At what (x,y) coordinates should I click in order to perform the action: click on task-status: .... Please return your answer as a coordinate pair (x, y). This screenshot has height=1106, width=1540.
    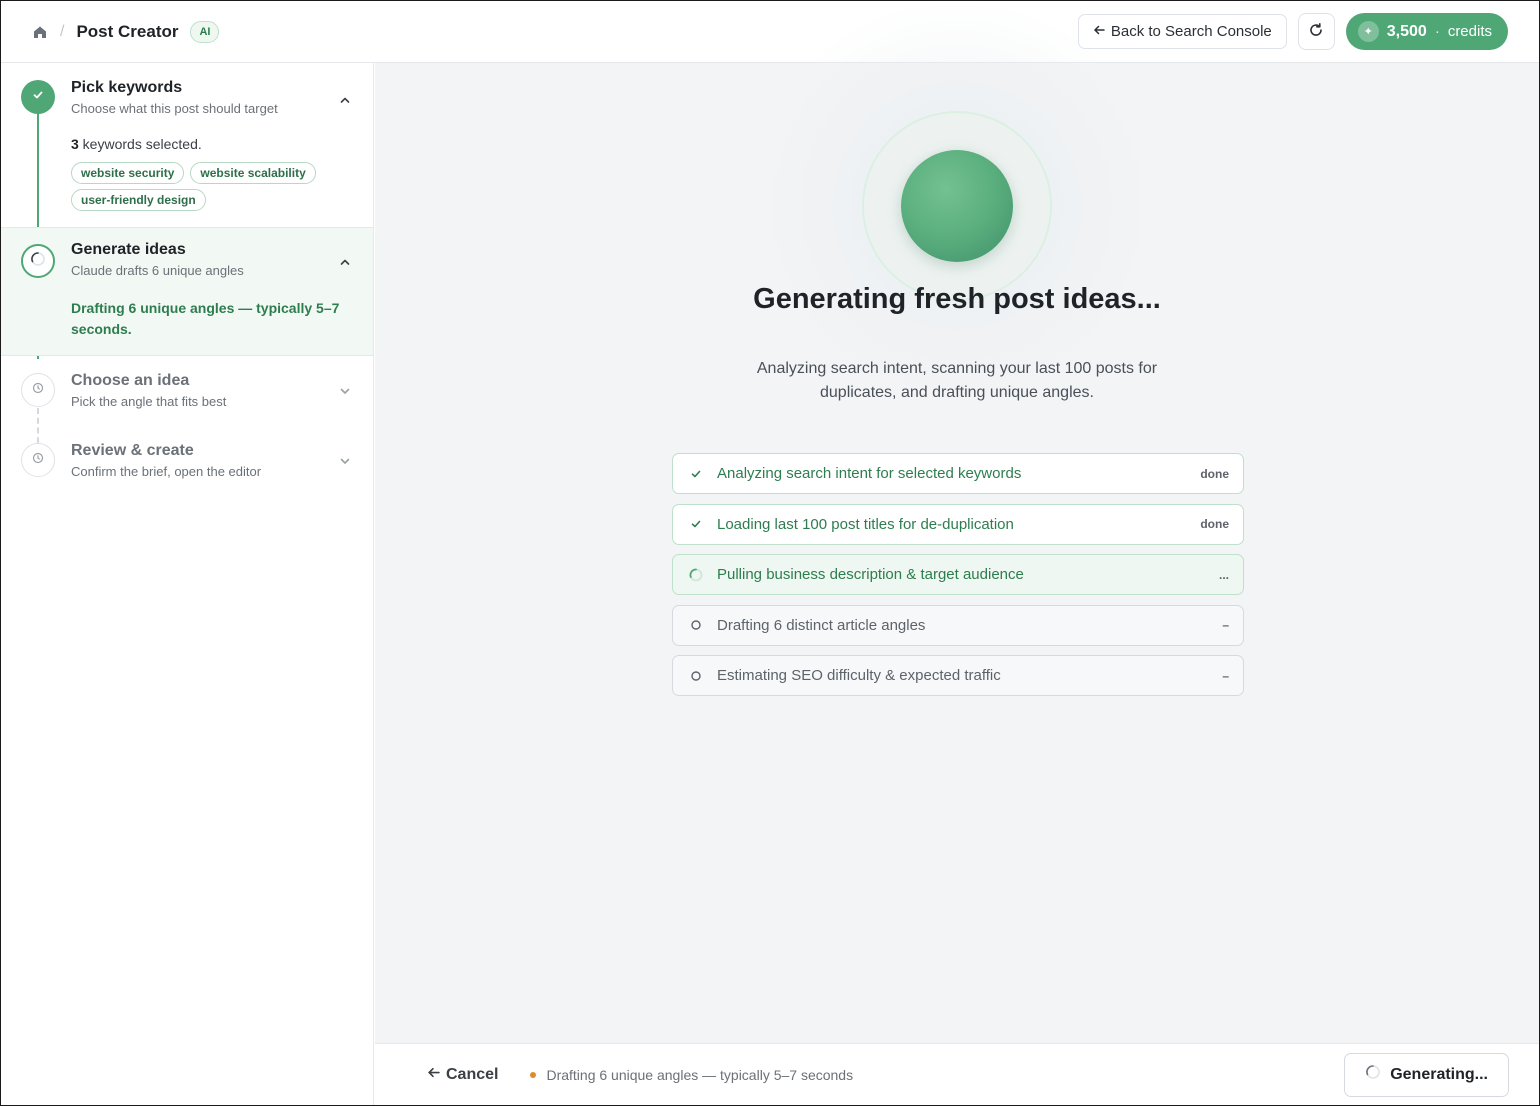
    Looking at the image, I should click on (1223, 574).